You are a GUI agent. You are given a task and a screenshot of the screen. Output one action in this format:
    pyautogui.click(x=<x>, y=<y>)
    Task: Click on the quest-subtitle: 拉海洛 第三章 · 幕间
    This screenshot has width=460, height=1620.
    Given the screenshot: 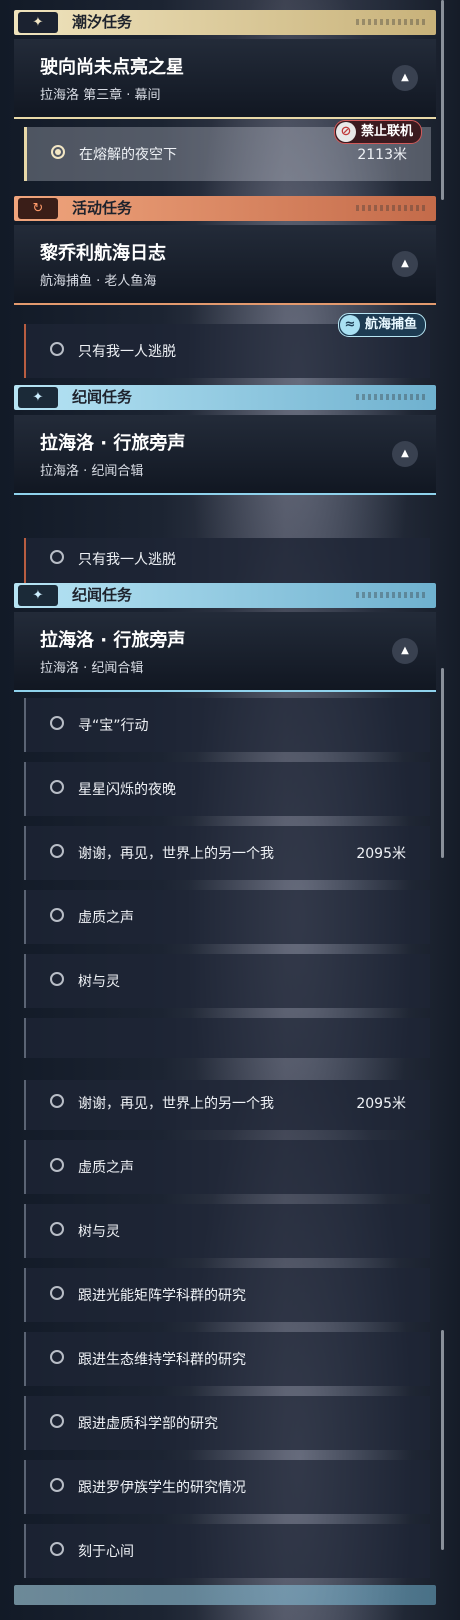 What is the action you would take?
    pyautogui.click(x=100, y=95)
    